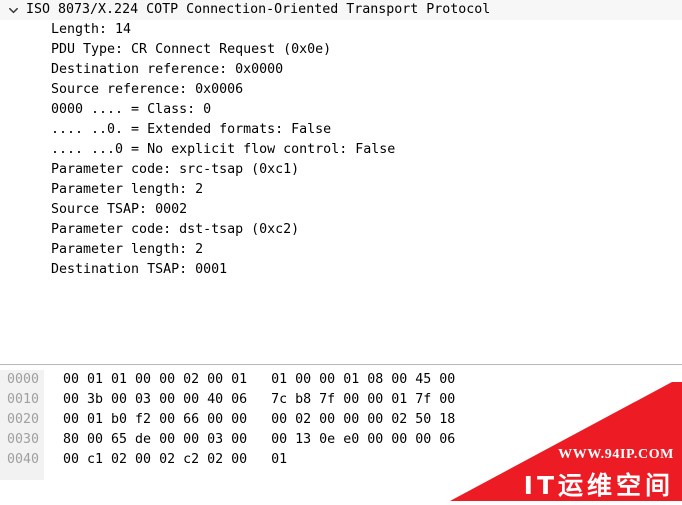 The height and width of the screenshot is (505, 682). I want to click on tree-item-parameter-code-src-tsap: Parameter code: src-tsap (0xc1), so click(341, 170).